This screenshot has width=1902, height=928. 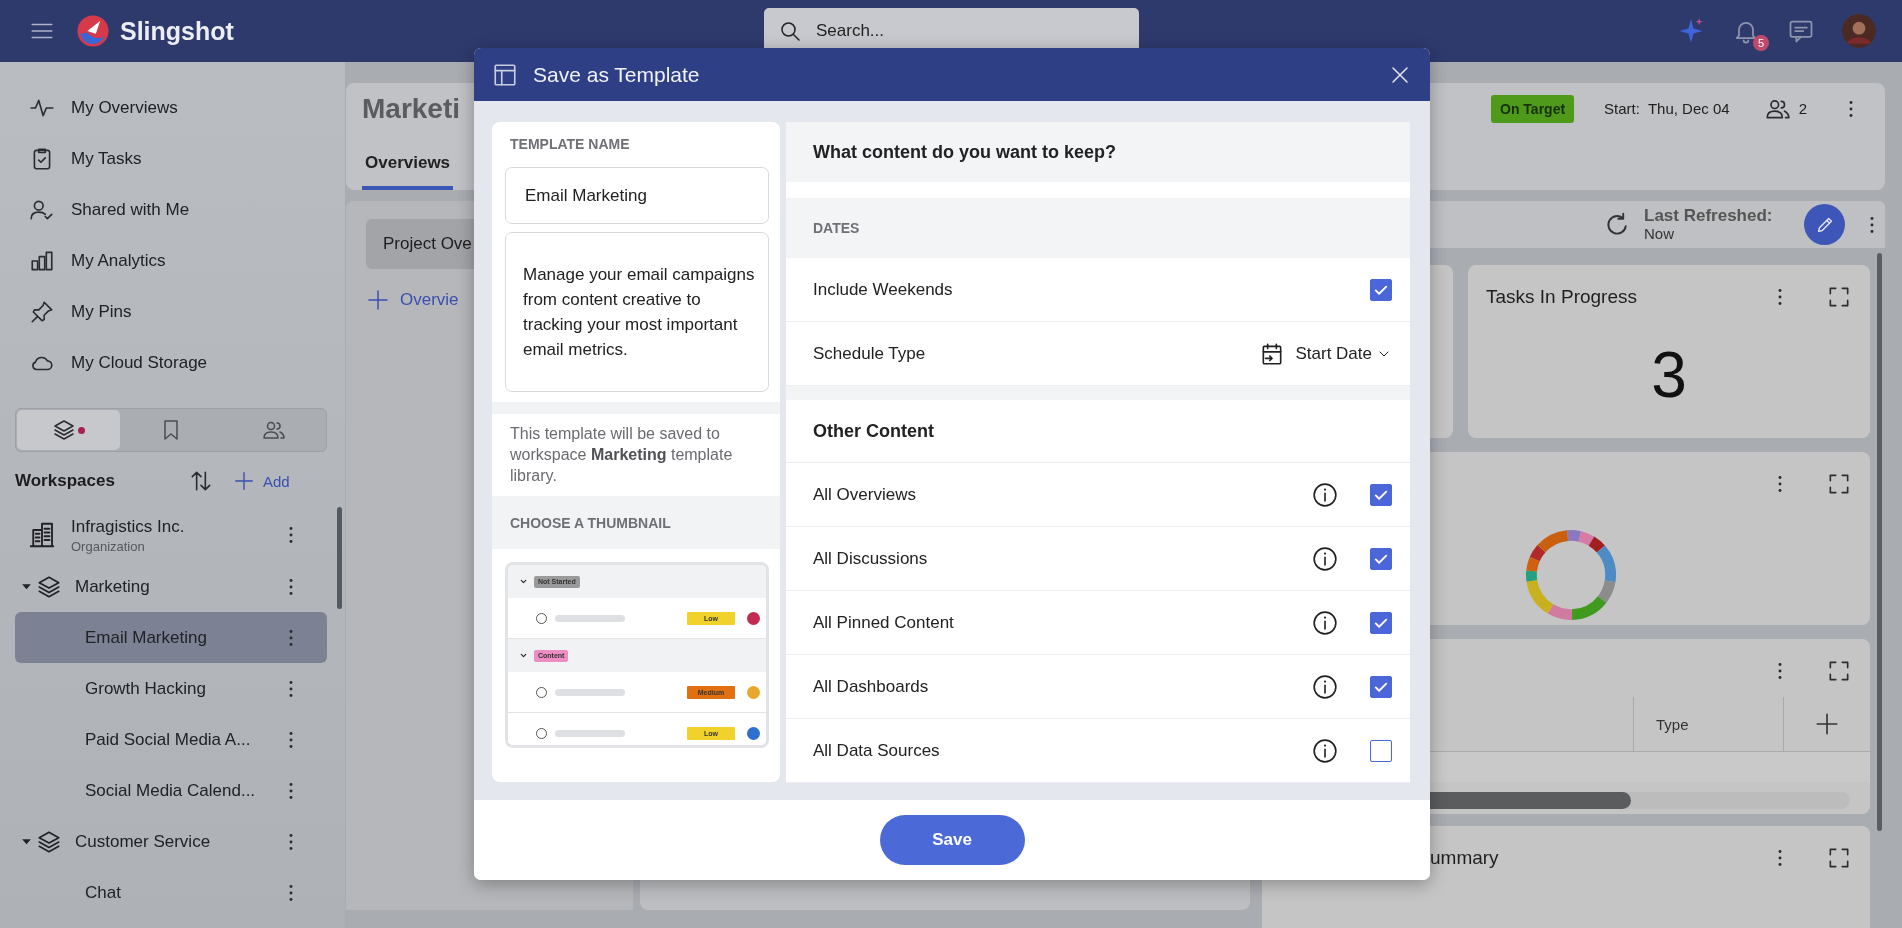 I want to click on logo-icon, so click(x=93, y=31).